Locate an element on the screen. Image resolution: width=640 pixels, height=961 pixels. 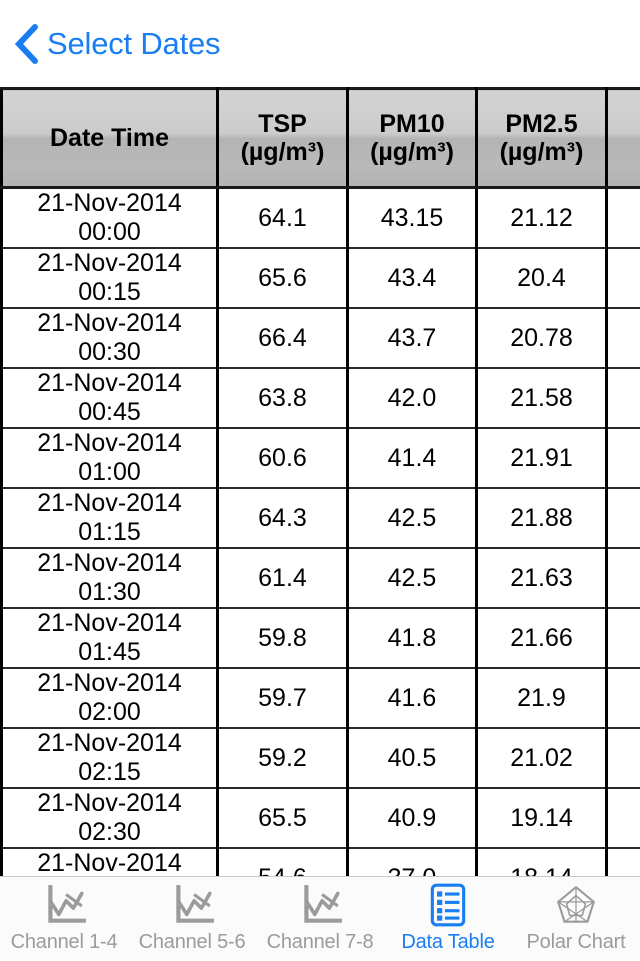
cell-pm10: 43.15 is located at coordinates (412, 218).